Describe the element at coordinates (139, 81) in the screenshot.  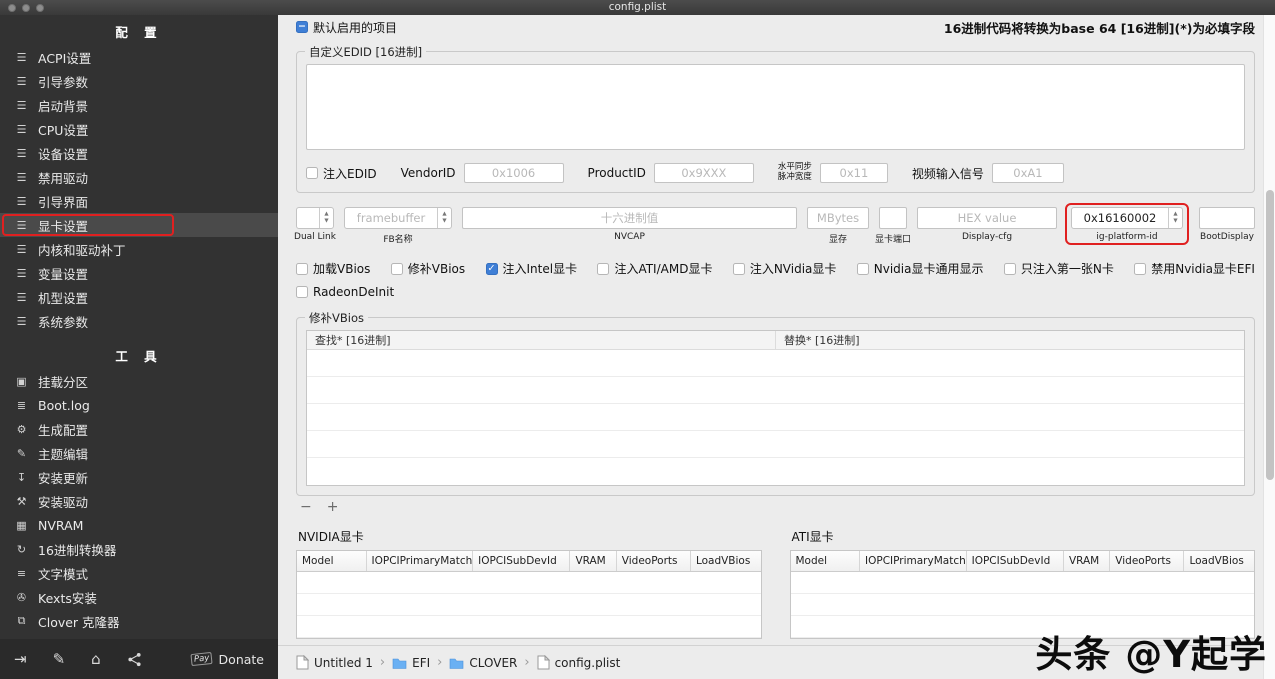
I see `sidebar-item-boot-args: ☰ 引导参数` at that location.